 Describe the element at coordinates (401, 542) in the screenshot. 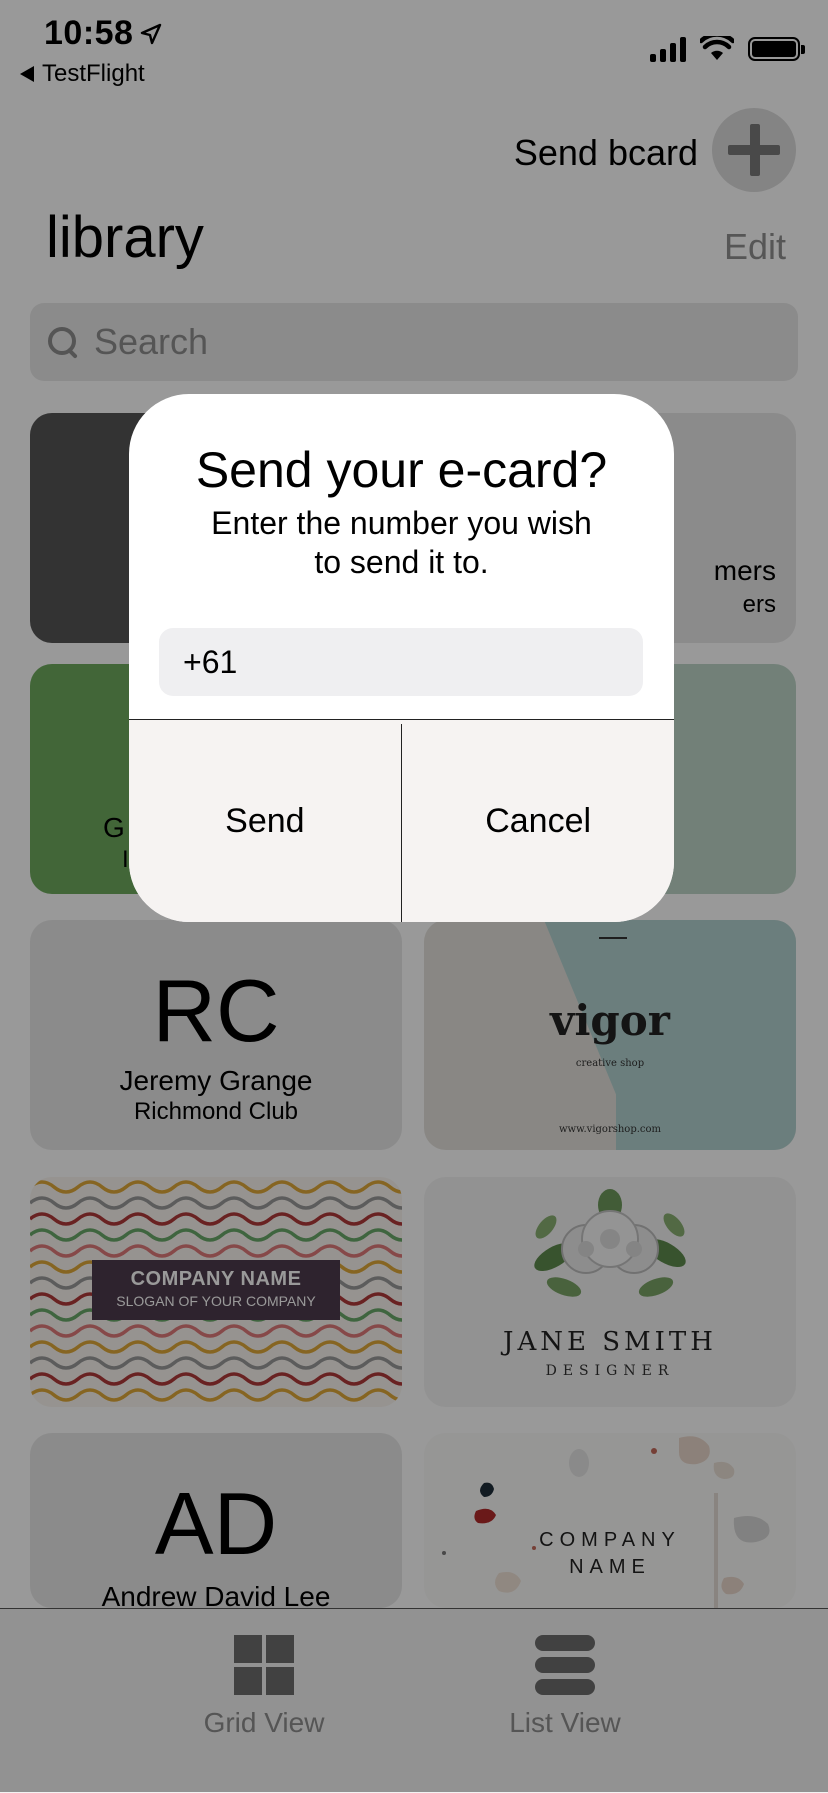

I see `dialog-message: Enter the number you wish to send it to.` at that location.